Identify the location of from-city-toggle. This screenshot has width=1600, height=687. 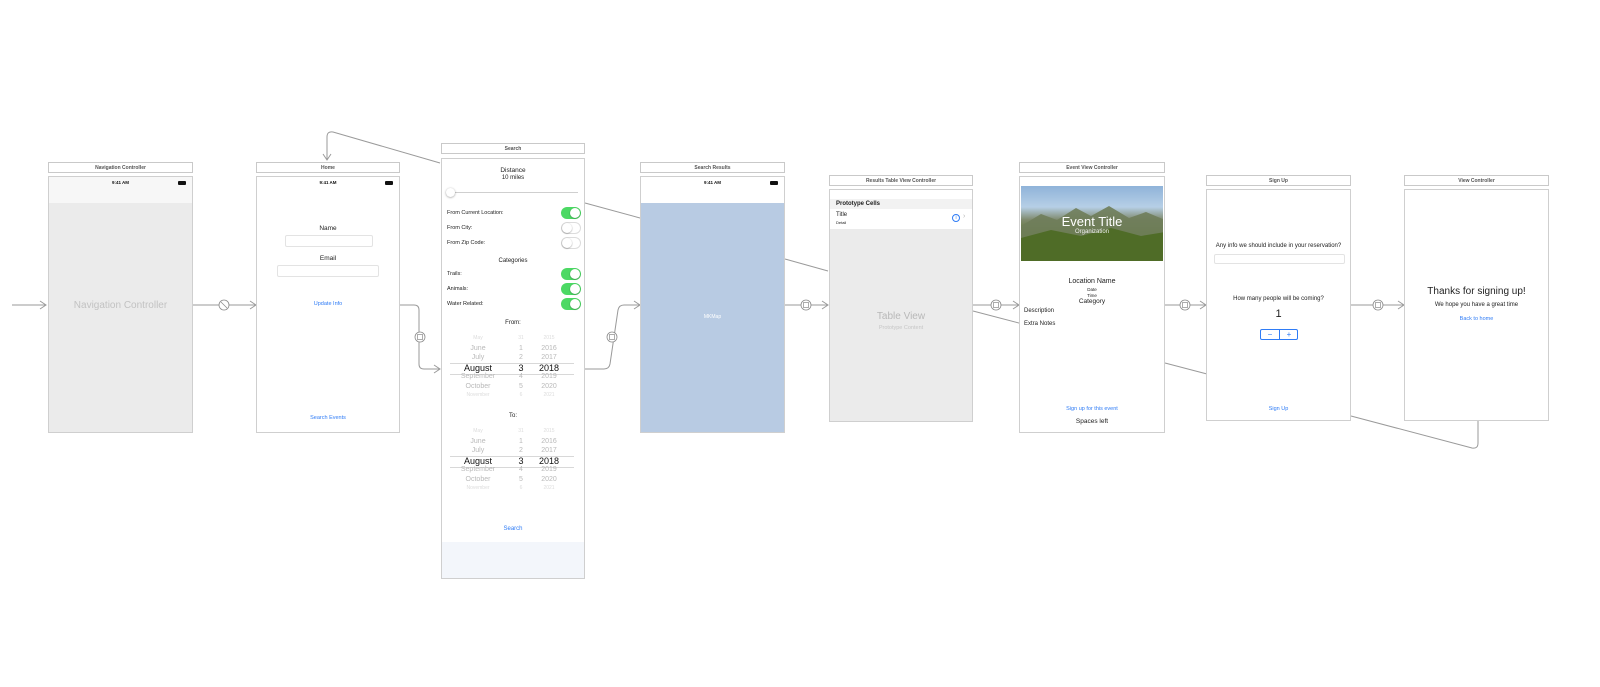
(571, 228).